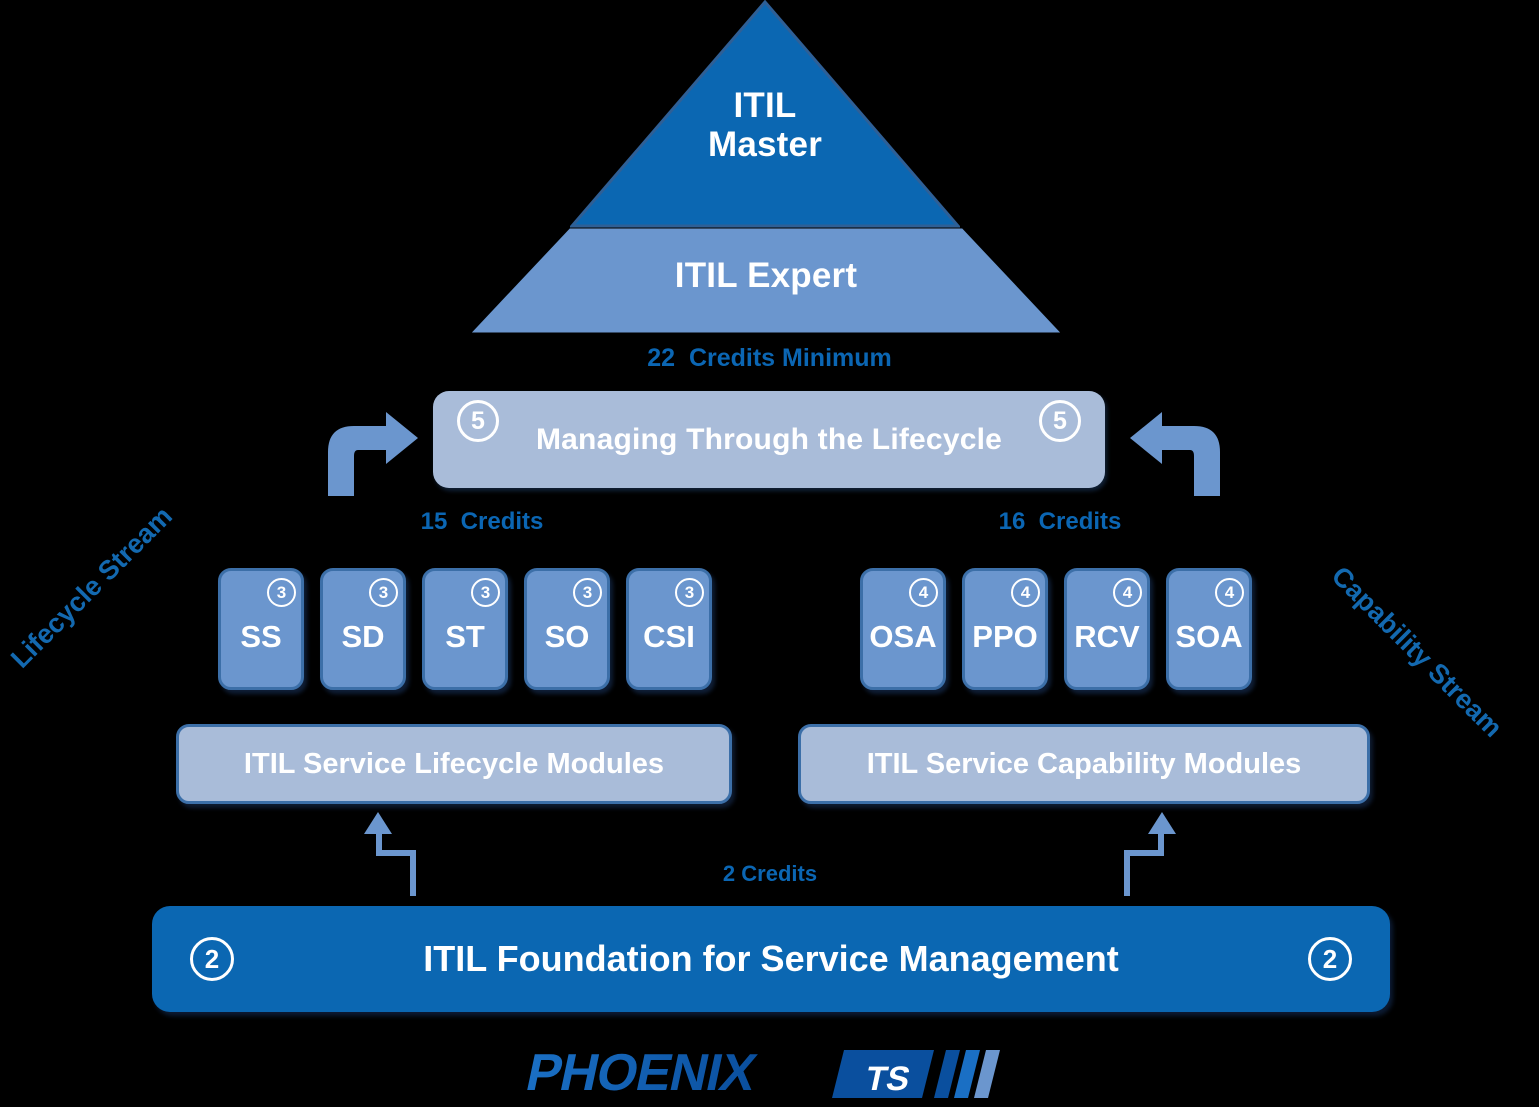 The image size is (1539, 1107). I want to click on phoenix-ts-logo: PHOENIX TS, so click(764, 1073).